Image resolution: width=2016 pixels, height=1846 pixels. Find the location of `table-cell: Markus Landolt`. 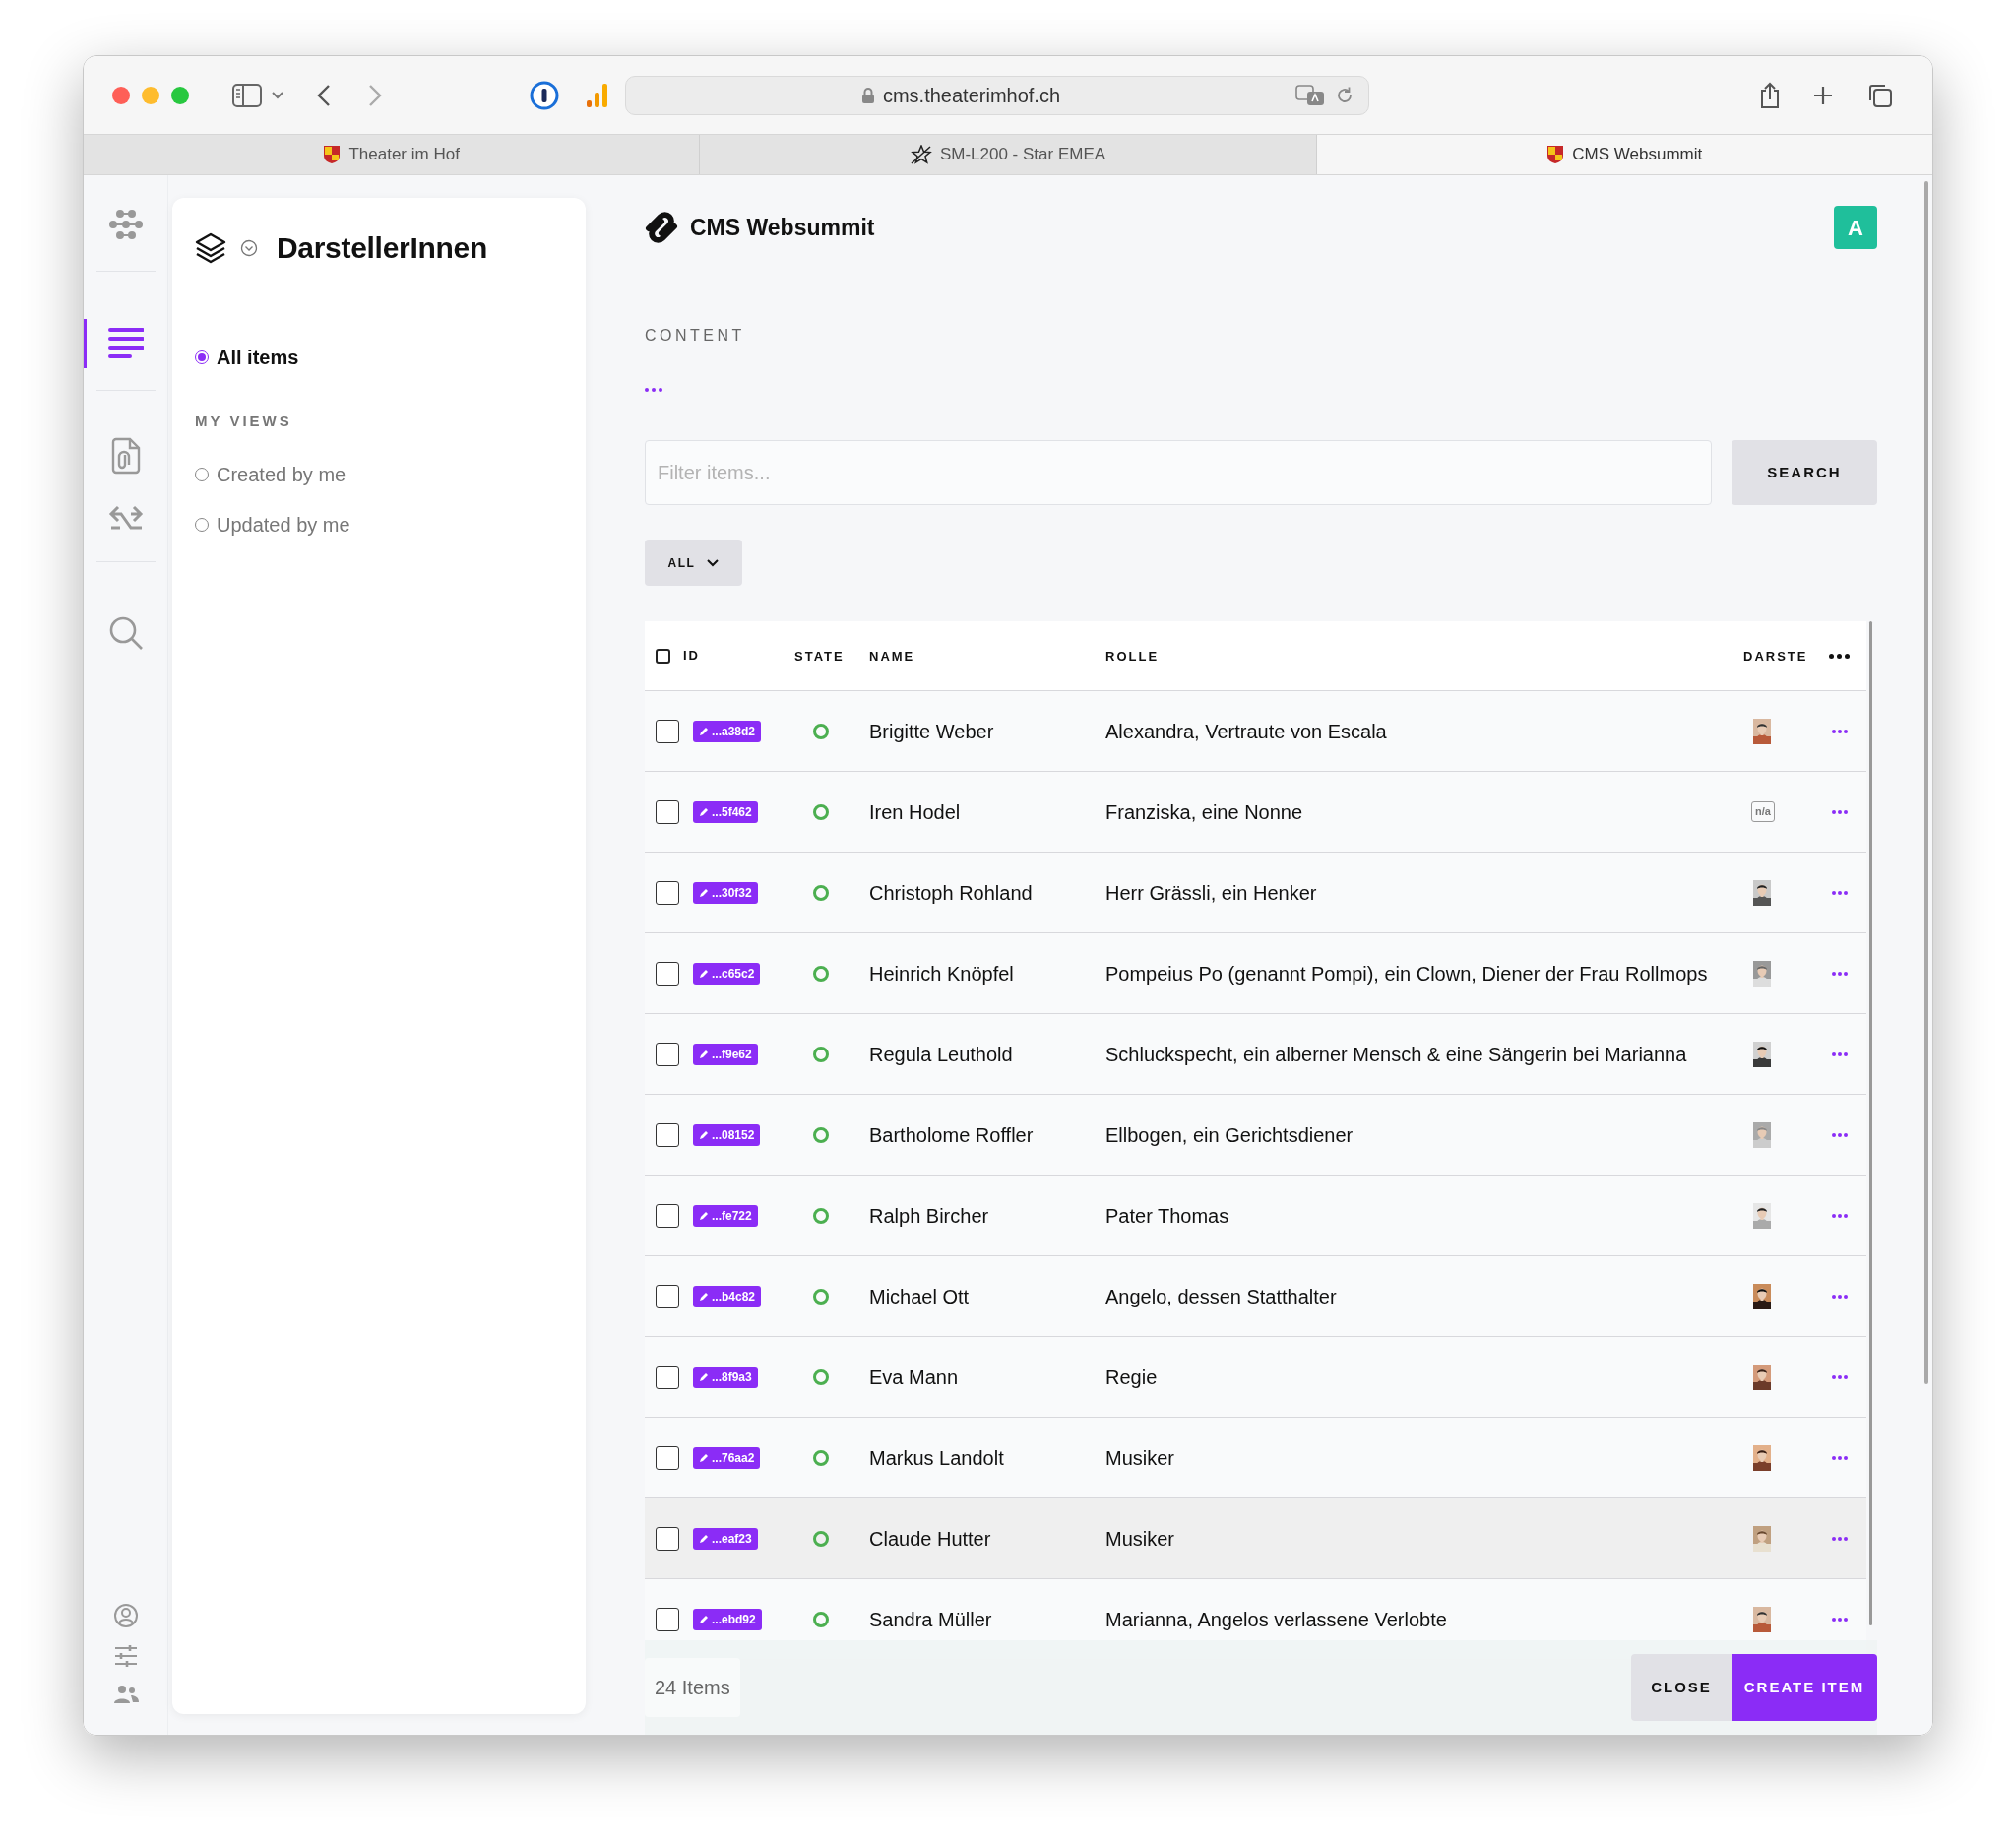

table-cell: Markus Landolt is located at coordinates (936, 1457).